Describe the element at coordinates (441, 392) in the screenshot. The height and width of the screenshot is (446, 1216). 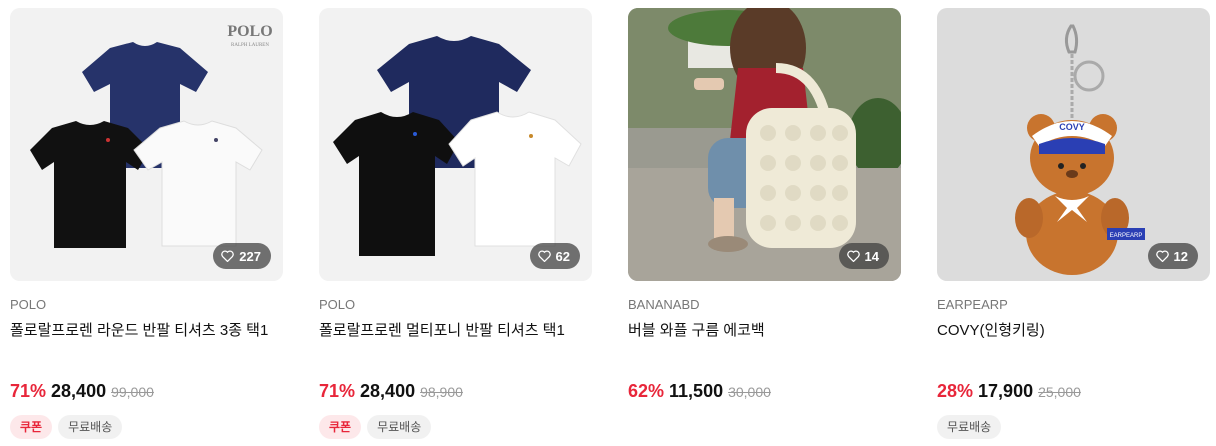
I see `original-price: 98,900` at that location.